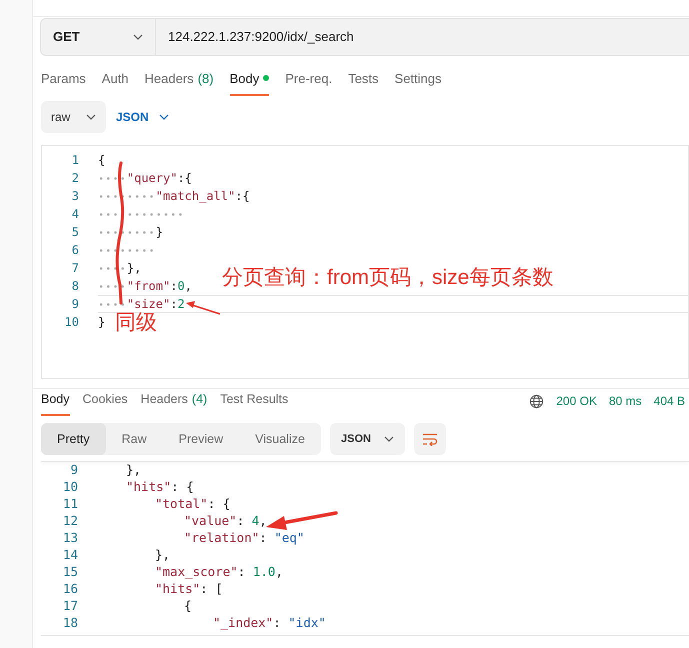  What do you see at coordinates (98, 37) in the screenshot?
I see `method-dropdown: GET` at bounding box center [98, 37].